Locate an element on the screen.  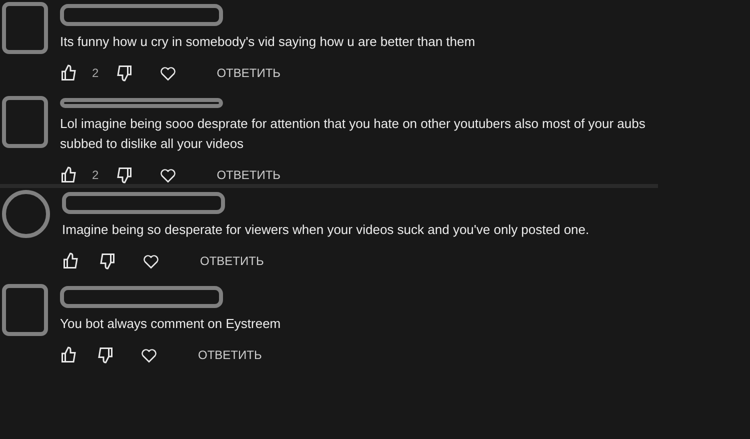
comment-text: Imagine being so desperate for viewers when your videos suck and you've only posted one. is located at coordinates (326, 230).